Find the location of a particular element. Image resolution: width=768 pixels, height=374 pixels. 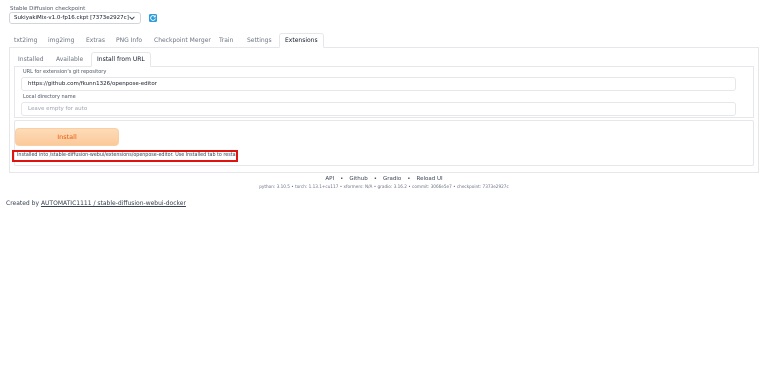

tab-png-info: PNG Info is located at coordinates (129, 41).